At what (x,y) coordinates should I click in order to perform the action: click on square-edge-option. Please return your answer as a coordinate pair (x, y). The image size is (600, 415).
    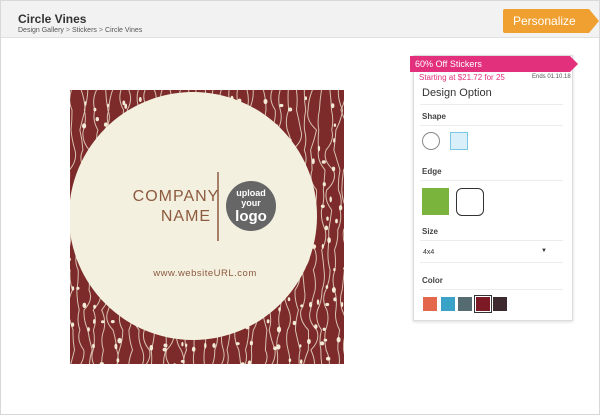
    Looking at the image, I should click on (435, 201).